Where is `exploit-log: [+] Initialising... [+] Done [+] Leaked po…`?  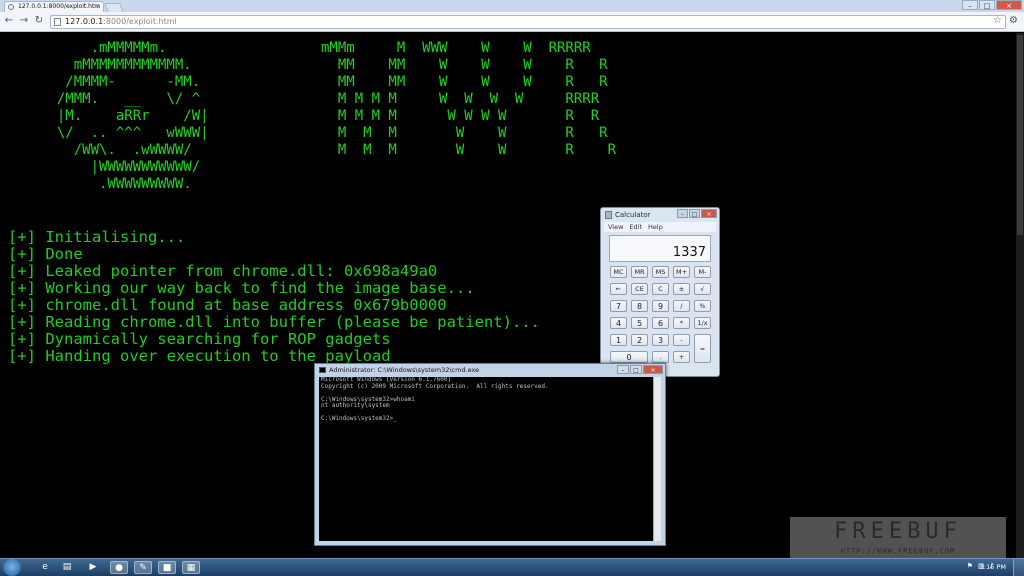
exploit-log: [+] Initialising... [+] Done [+] Leaked po… is located at coordinates (274, 297).